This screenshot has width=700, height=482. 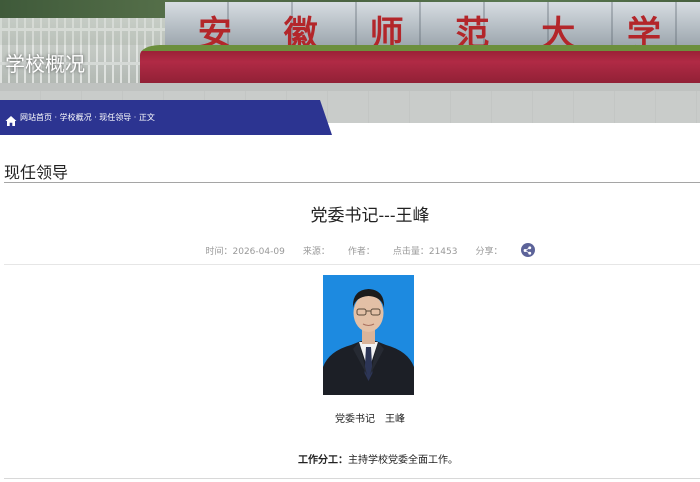 I want to click on article-title: 党委书记---王峰, so click(x=370, y=215).